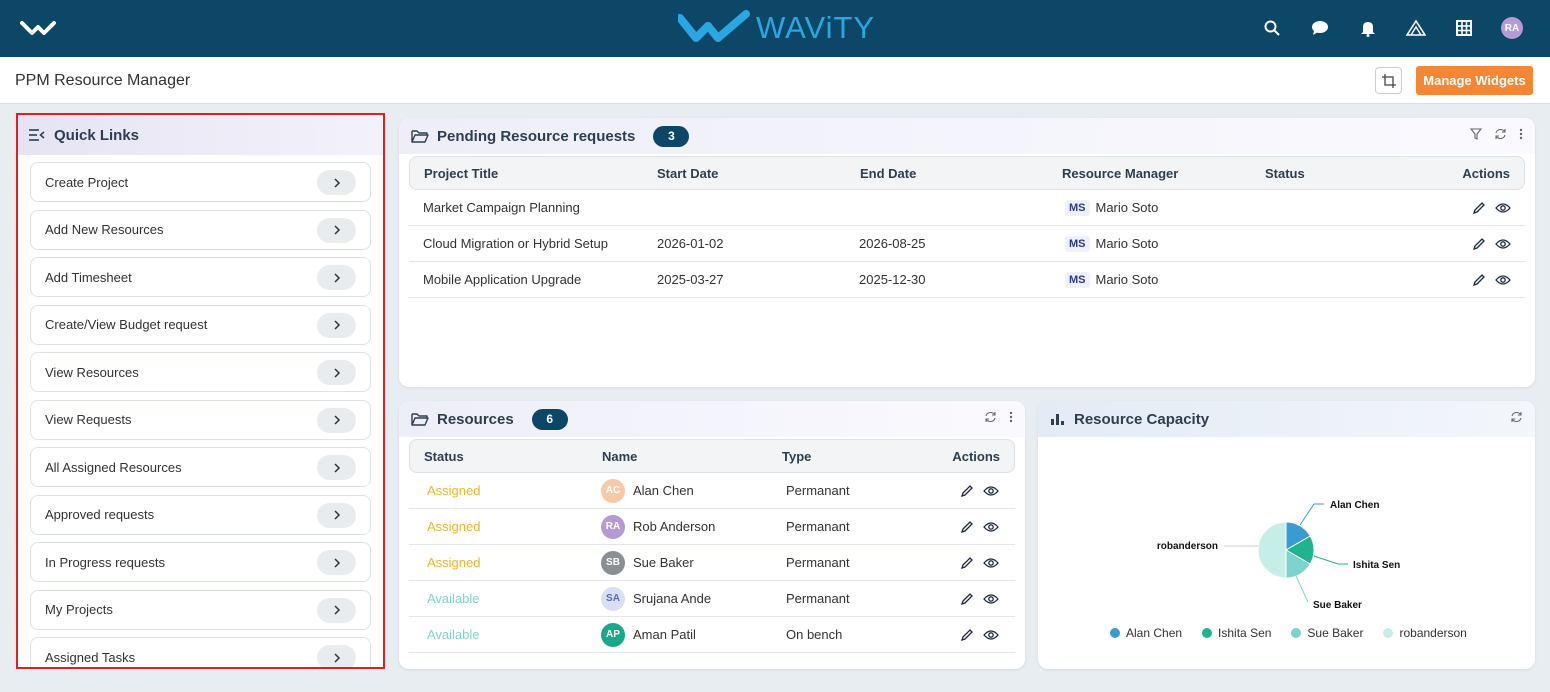 The image size is (1550, 692). I want to click on quick-links-title: Quick Links, so click(97, 135).